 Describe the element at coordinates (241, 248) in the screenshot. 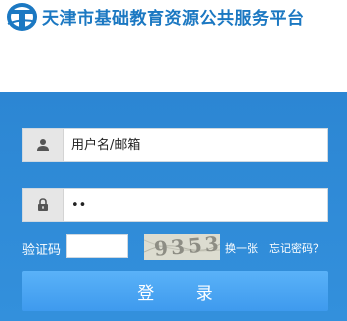

I see `refresh-captcha-link: 换一张` at that location.